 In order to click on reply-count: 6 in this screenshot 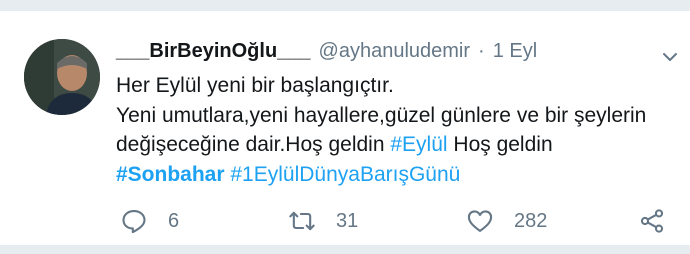, I will do `click(174, 220)`.